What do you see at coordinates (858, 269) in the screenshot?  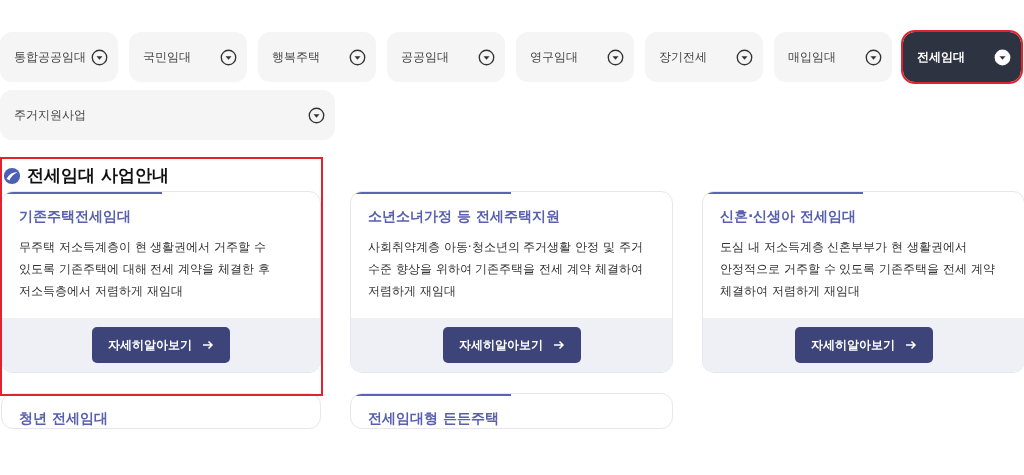 I see `card-description: 도심 내 저소득계층 신혼부부가 현 생활권에서 안정적으로 거주할 수 있도록 기존주택을 전세 계약 체결하여 저렴하게 재임대` at bounding box center [858, 269].